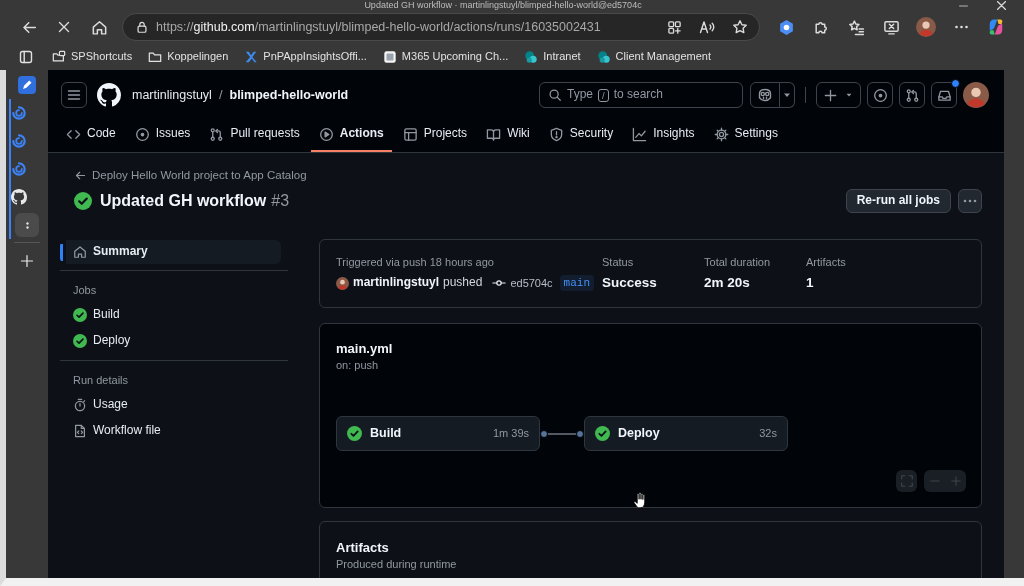 The image size is (1024, 586). What do you see at coordinates (396, 283) in the screenshot?
I see `user-link: martinlingstuyl` at bounding box center [396, 283].